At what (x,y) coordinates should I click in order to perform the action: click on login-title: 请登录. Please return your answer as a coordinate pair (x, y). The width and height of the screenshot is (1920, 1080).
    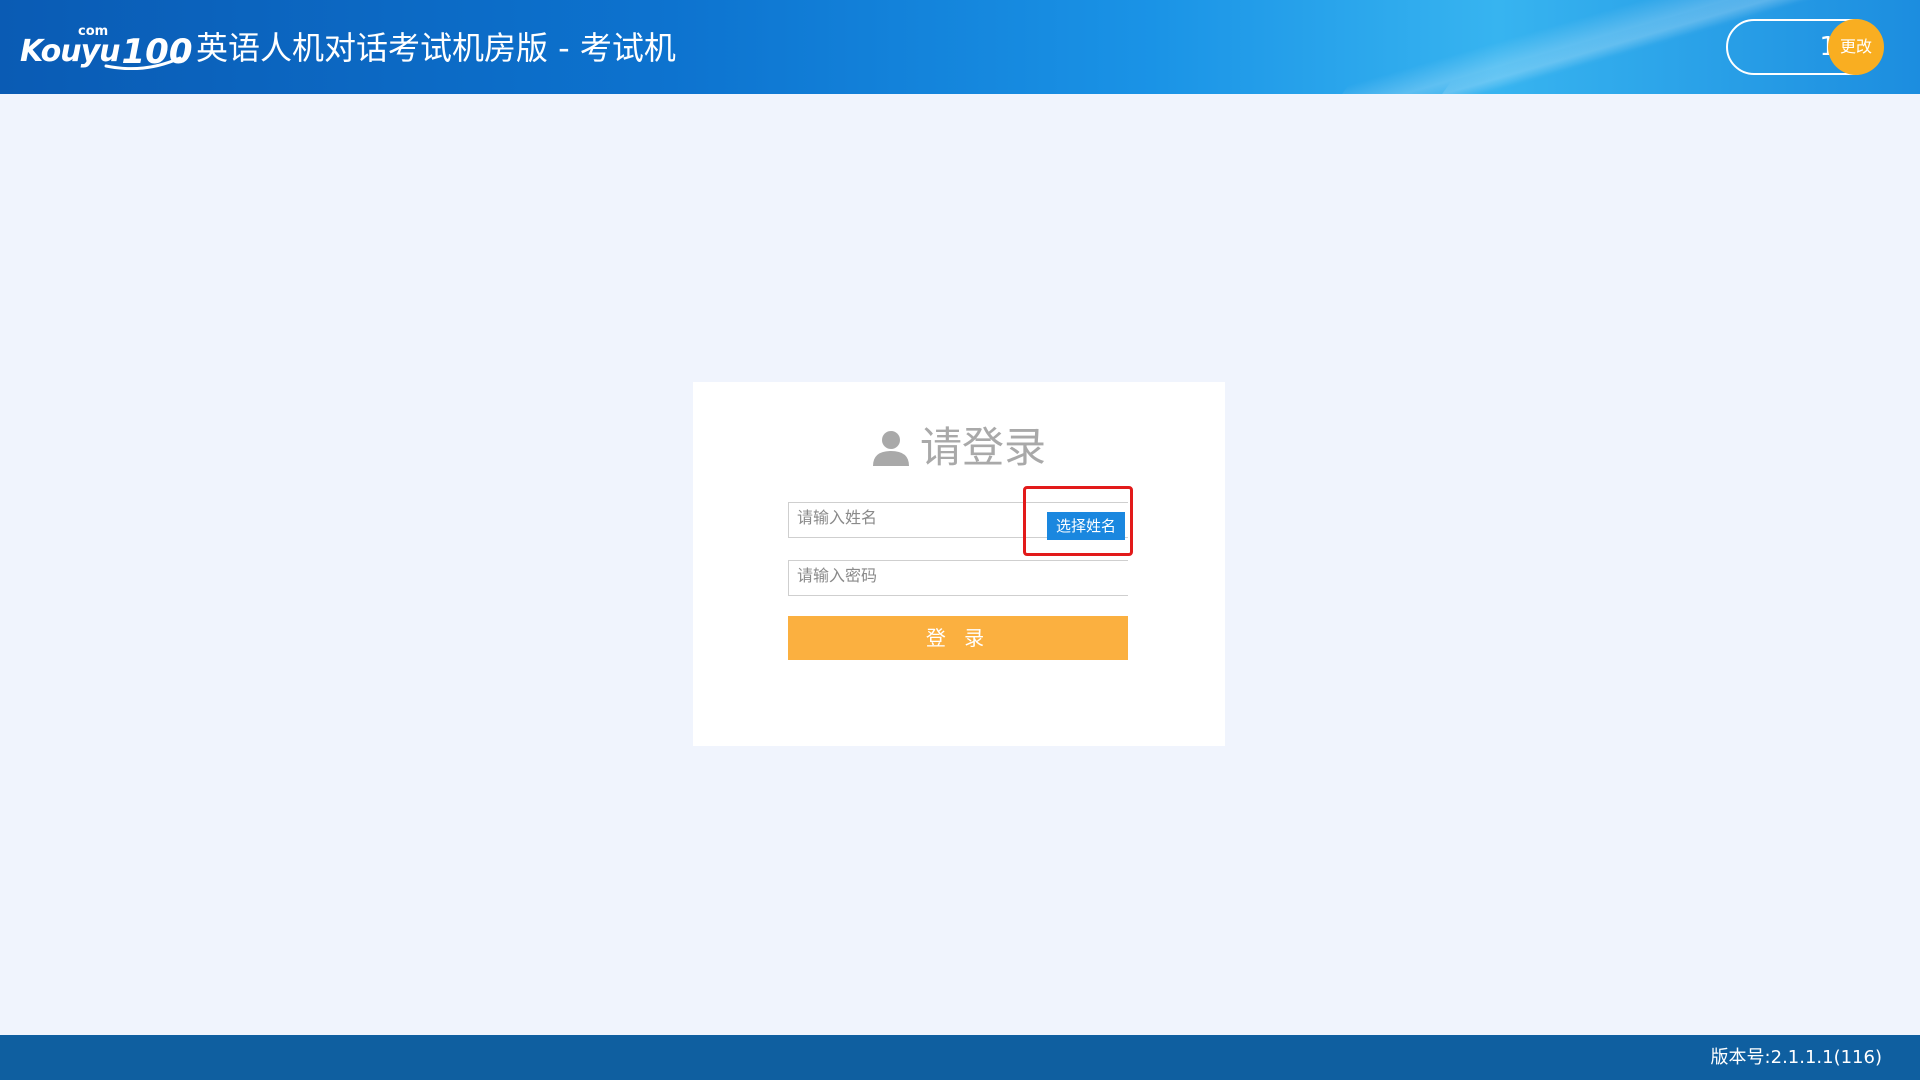
    Looking at the image, I should click on (959, 448).